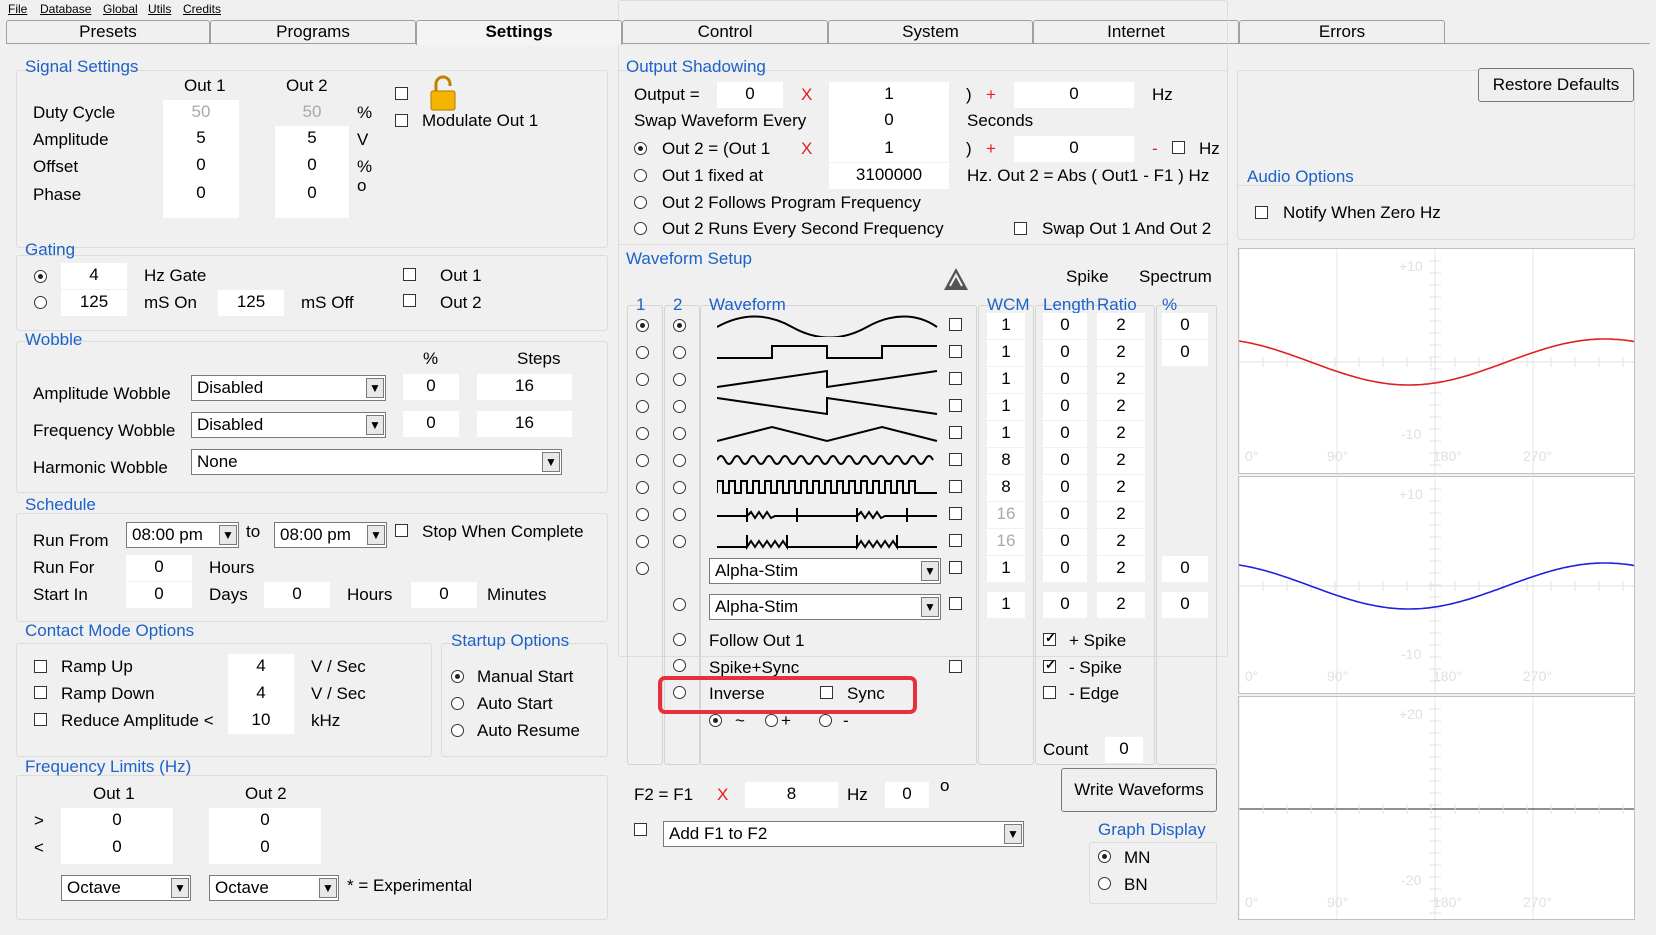  Describe the element at coordinates (825, 720) in the screenshot. I see `mode-minus-radio` at that location.